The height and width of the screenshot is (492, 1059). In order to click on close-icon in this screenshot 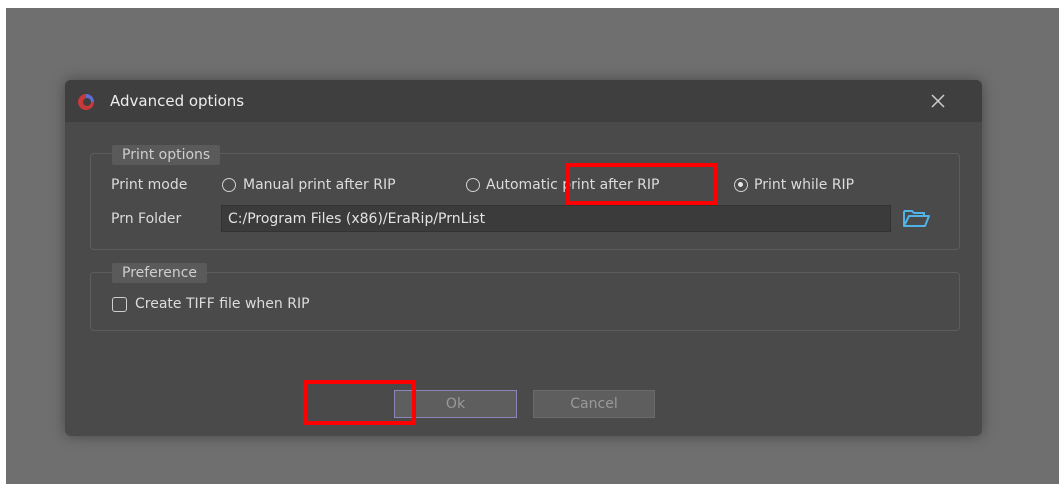, I will do `click(938, 101)`.